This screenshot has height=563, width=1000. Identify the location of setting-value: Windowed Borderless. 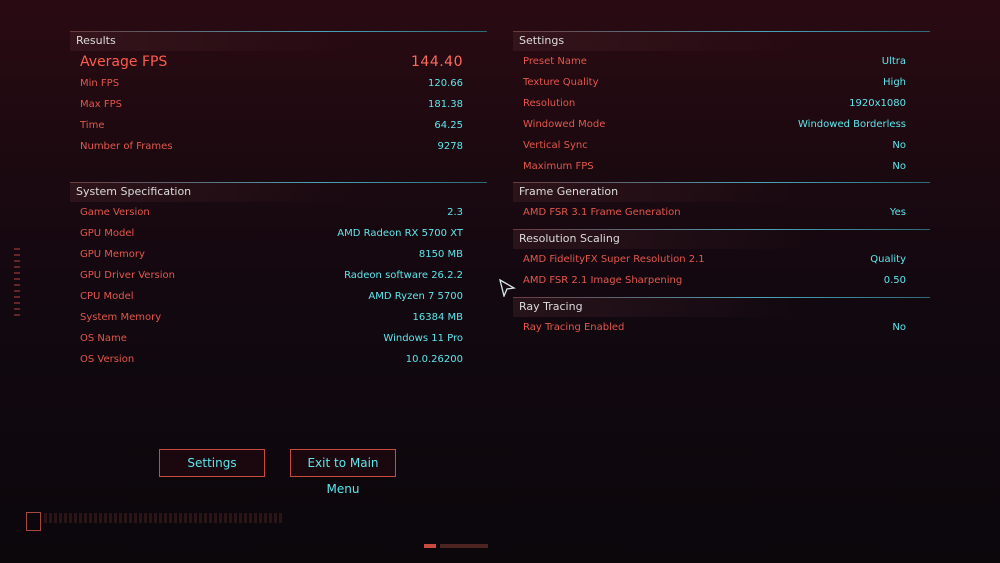
(852, 124).